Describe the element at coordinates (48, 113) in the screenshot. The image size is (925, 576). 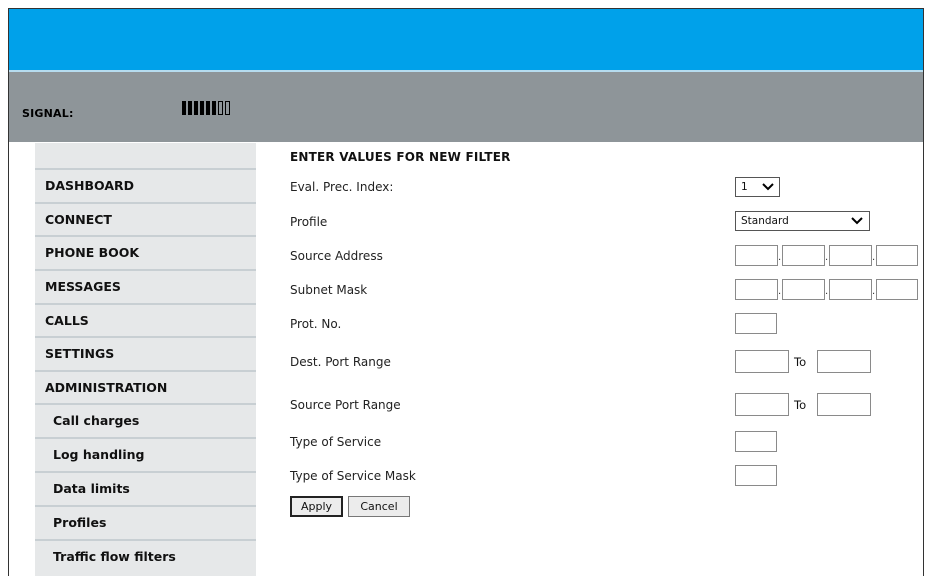
I see `signal-label: SIGNAL:` at that location.